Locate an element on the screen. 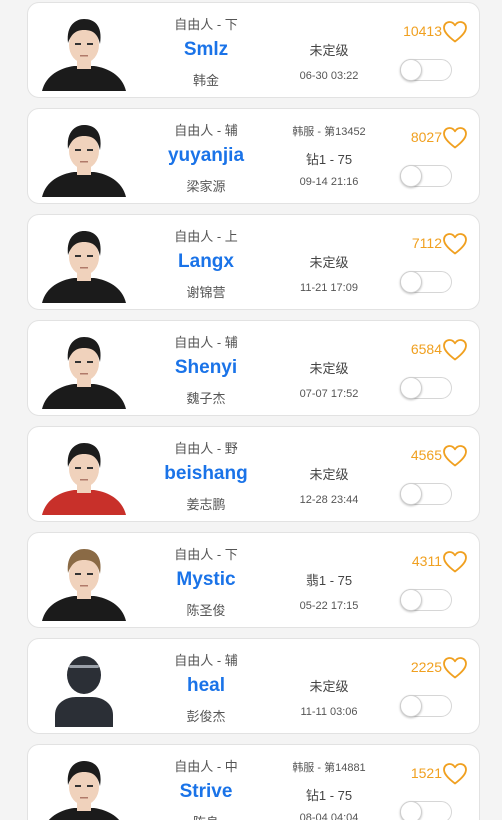 This screenshot has width=502, height=820. like-count: 2225 is located at coordinates (426, 667).